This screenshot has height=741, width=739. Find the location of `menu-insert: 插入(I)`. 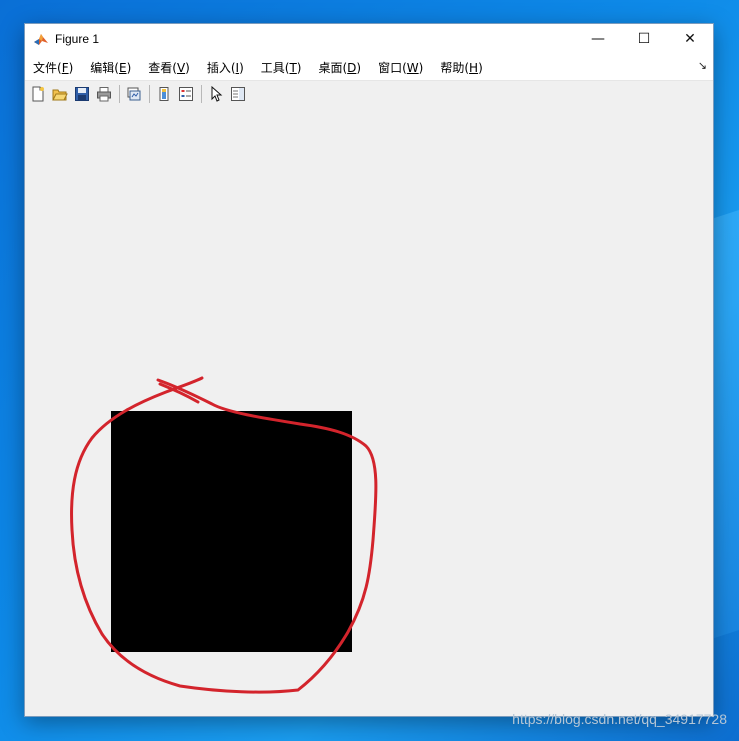

menu-insert: 插入(I) is located at coordinates (225, 67).